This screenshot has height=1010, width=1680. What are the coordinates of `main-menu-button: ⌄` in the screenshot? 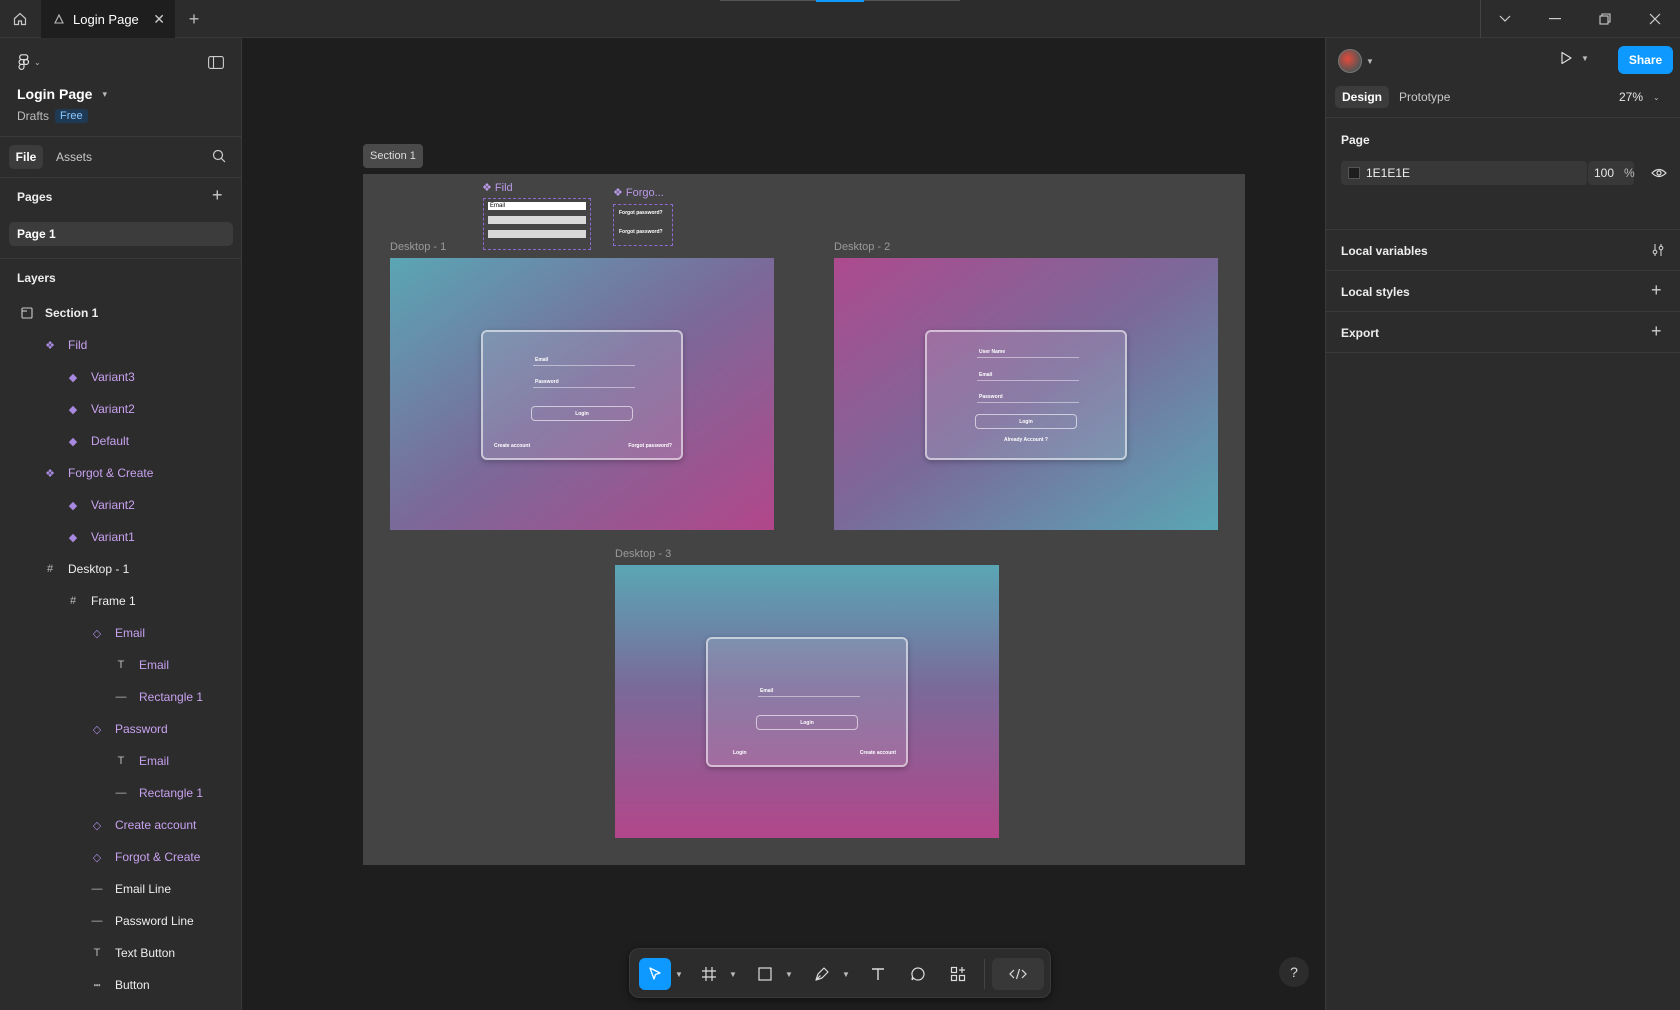 It's located at (29, 62).